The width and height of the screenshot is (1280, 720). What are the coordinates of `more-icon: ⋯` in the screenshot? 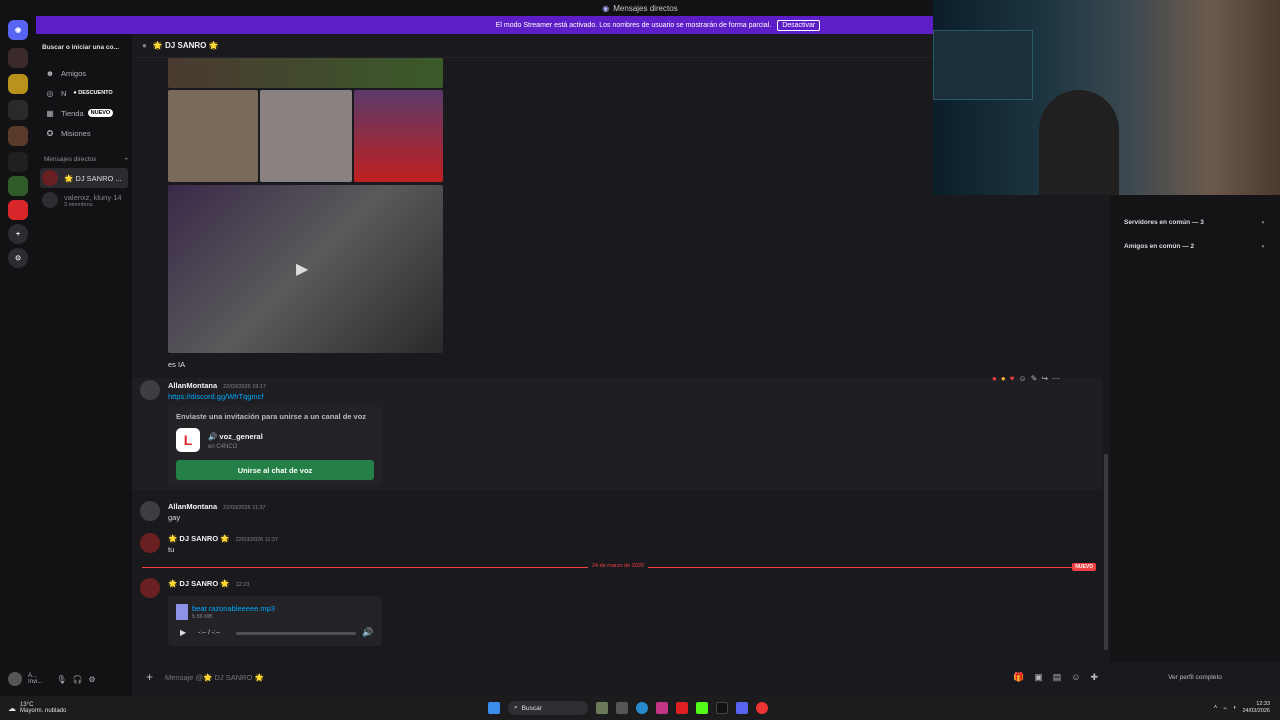 It's located at (1056, 378).